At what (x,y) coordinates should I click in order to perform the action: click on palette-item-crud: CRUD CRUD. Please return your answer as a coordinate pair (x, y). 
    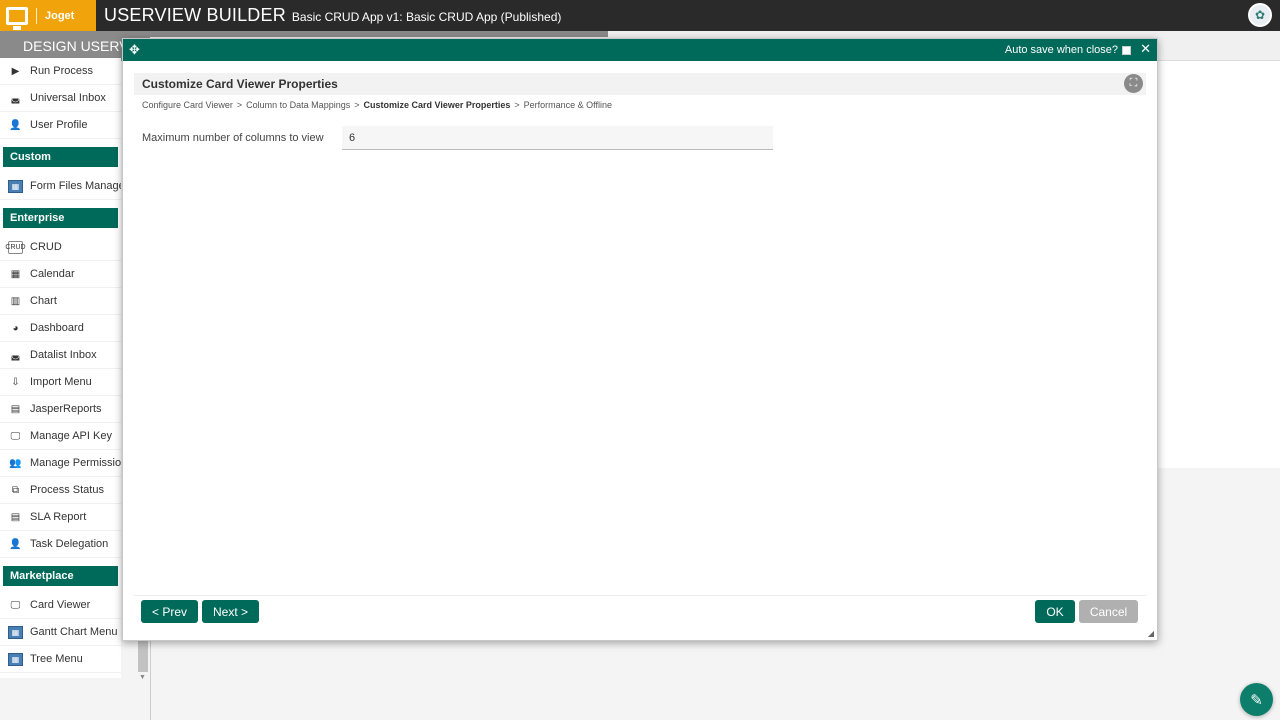
    Looking at the image, I should click on (60, 247).